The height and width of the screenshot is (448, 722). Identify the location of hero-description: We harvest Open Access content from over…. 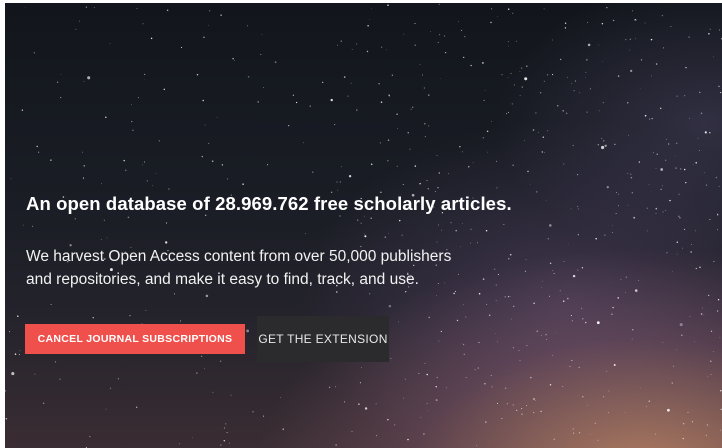
(286, 268).